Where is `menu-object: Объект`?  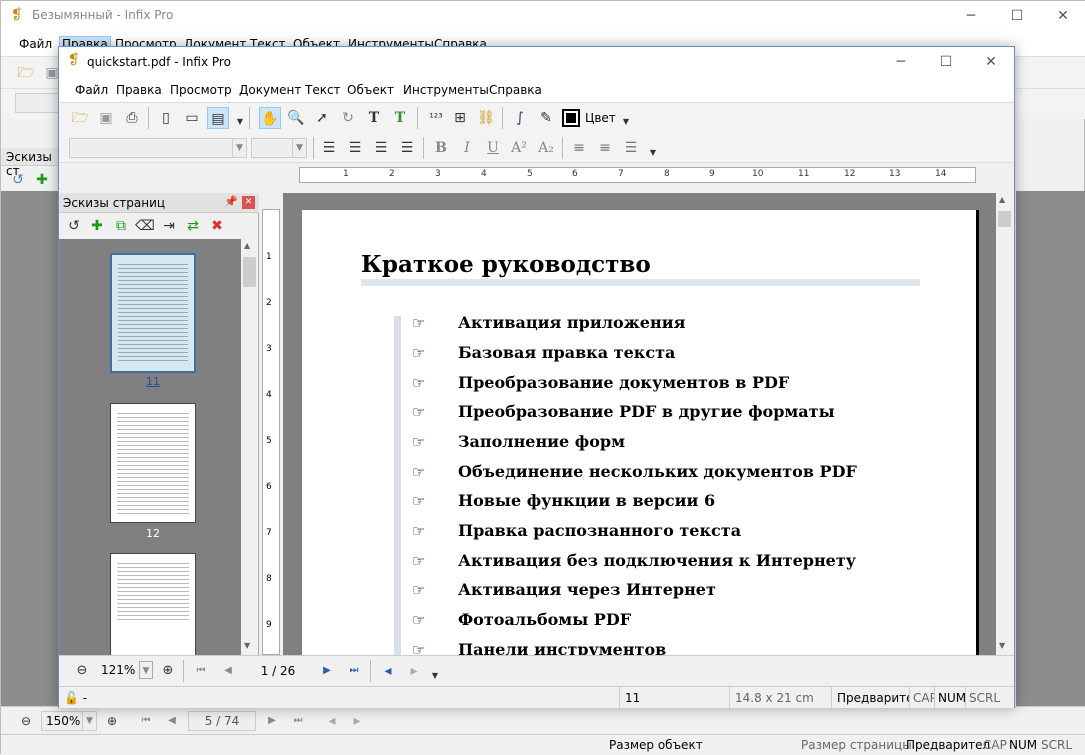 menu-object: Объект is located at coordinates (370, 90).